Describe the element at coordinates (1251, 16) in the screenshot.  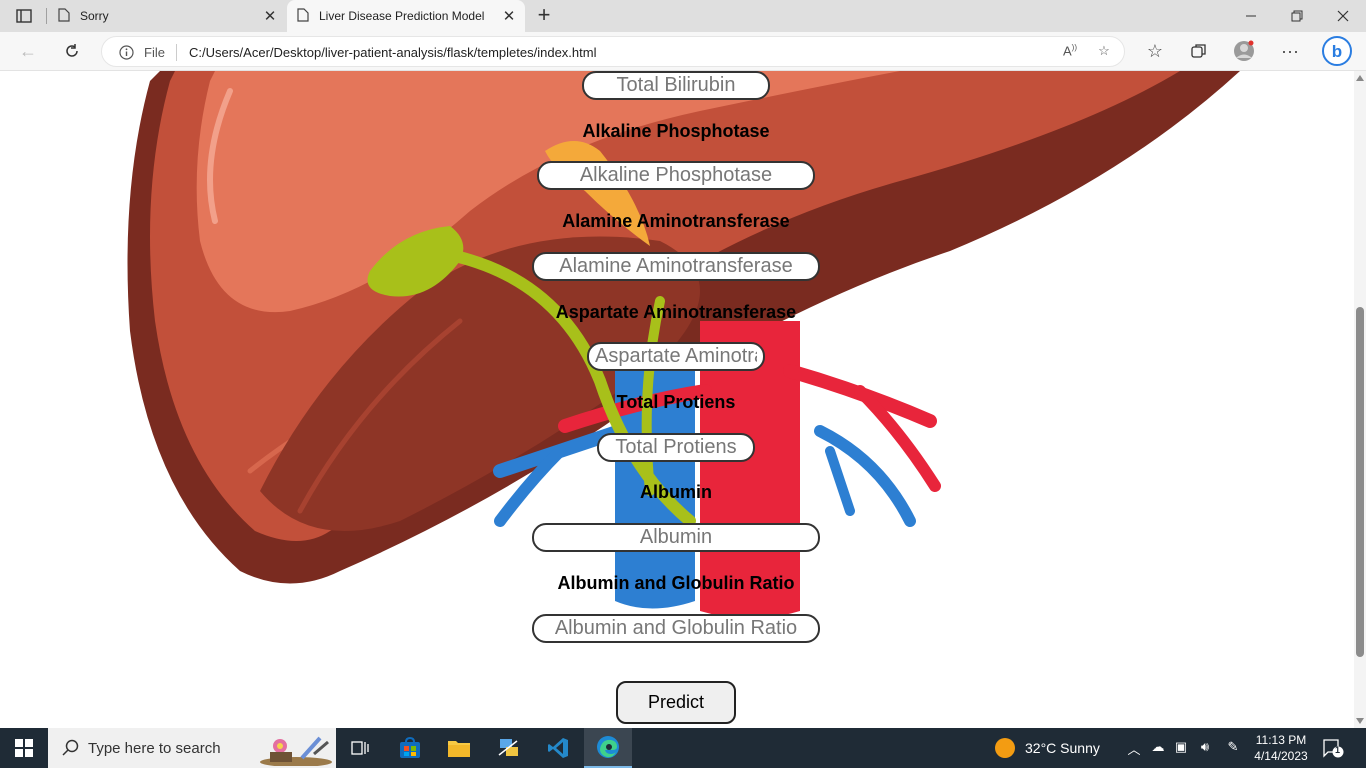
I see `minimize-button` at that location.